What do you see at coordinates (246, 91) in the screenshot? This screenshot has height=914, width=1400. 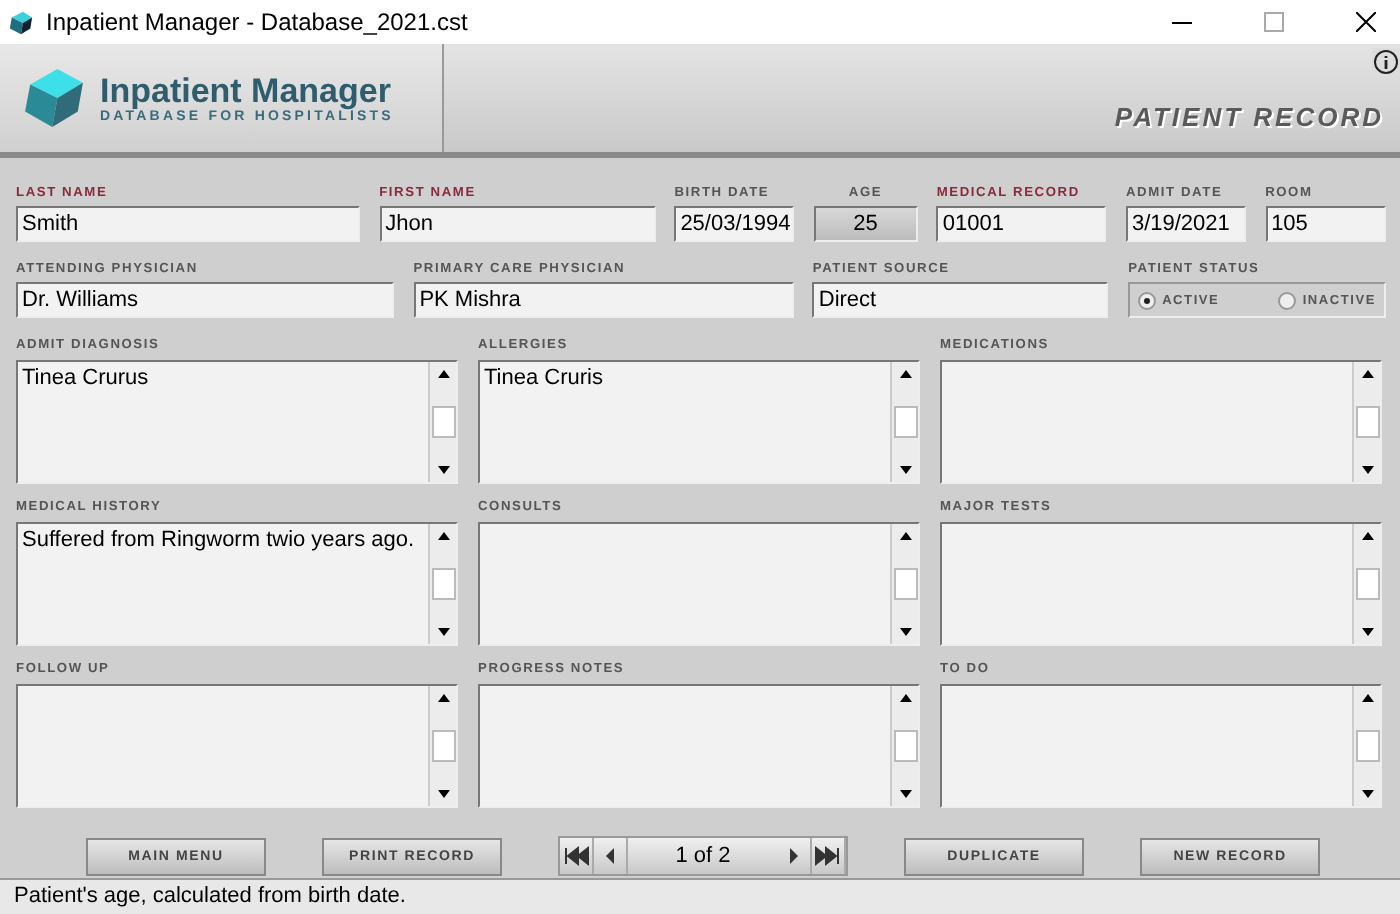 I see `app-name: Inpatient Manager` at bounding box center [246, 91].